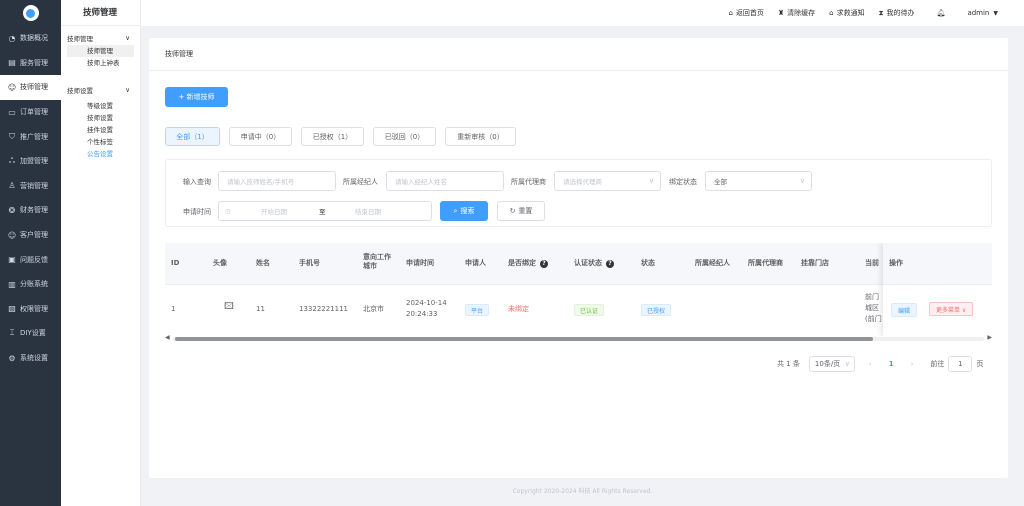 The image size is (1024, 506). What do you see at coordinates (745, 13) in the screenshot?
I see `home-link: ⌂ 返回首页` at bounding box center [745, 13].